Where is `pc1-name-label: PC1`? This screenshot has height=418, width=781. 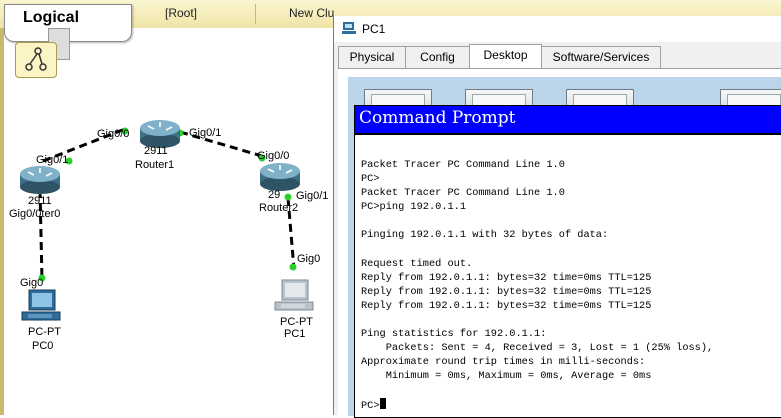 pc1-name-label: PC1 is located at coordinates (295, 334).